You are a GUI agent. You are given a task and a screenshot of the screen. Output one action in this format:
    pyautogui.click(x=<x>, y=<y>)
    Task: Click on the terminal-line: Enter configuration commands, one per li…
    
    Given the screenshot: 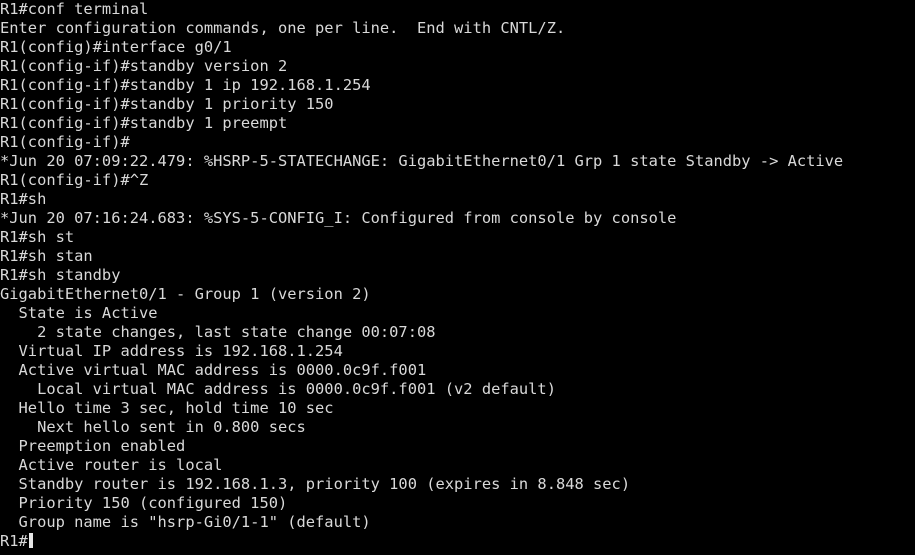 What is the action you would take?
    pyautogui.click(x=283, y=28)
    